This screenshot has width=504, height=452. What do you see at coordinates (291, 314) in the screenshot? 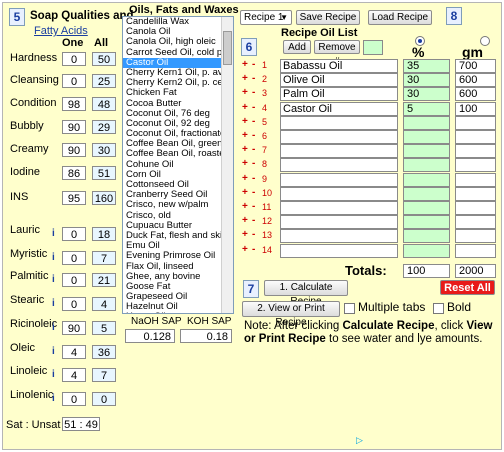
I see `view-print-recipe-button: 2. View or Print Recipe` at bounding box center [291, 314].